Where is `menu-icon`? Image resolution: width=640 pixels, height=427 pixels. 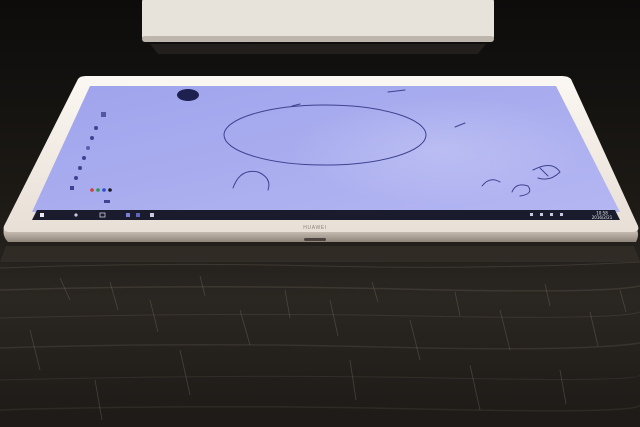 menu-icon is located at coordinates (107, 201).